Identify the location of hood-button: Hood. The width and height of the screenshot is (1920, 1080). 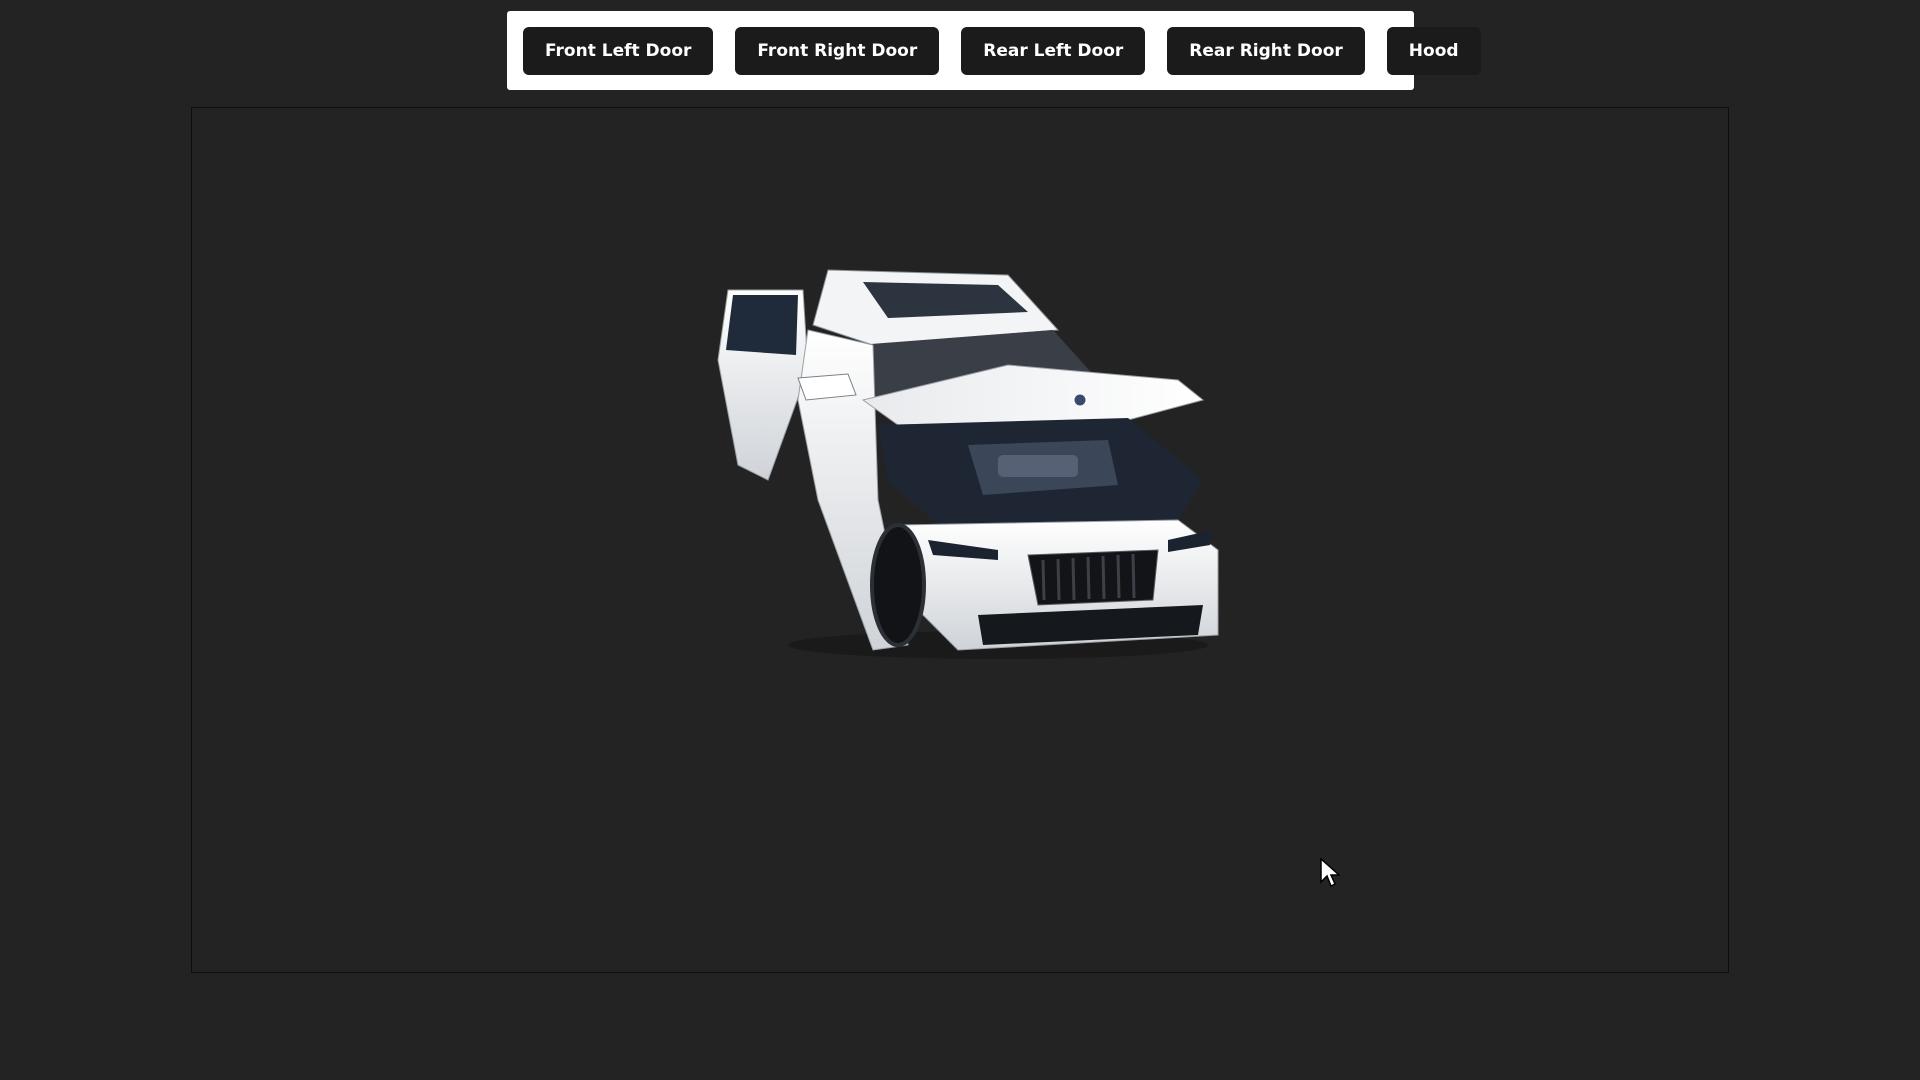
(1433, 50).